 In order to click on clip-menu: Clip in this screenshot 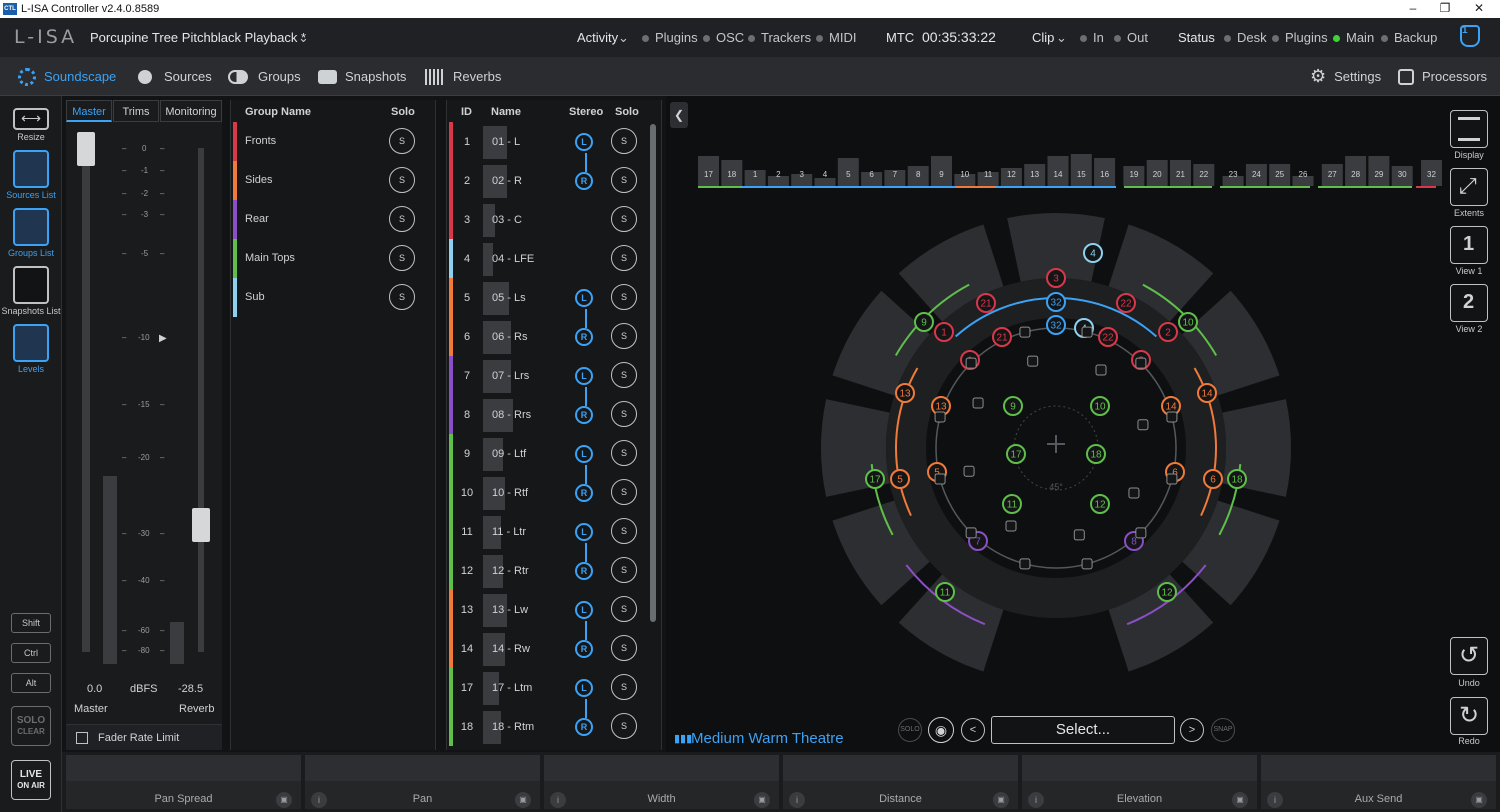, I will do `click(1043, 37)`.